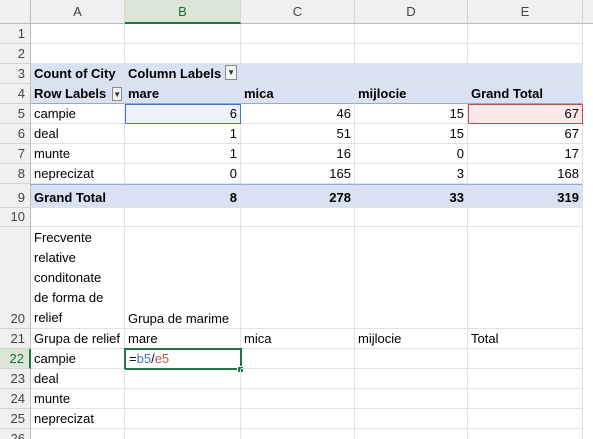 The height and width of the screenshot is (439, 593). What do you see at coordinates (525, 379) in the screenshot?
I see `cell-e23` at bounding box center [525, 379].